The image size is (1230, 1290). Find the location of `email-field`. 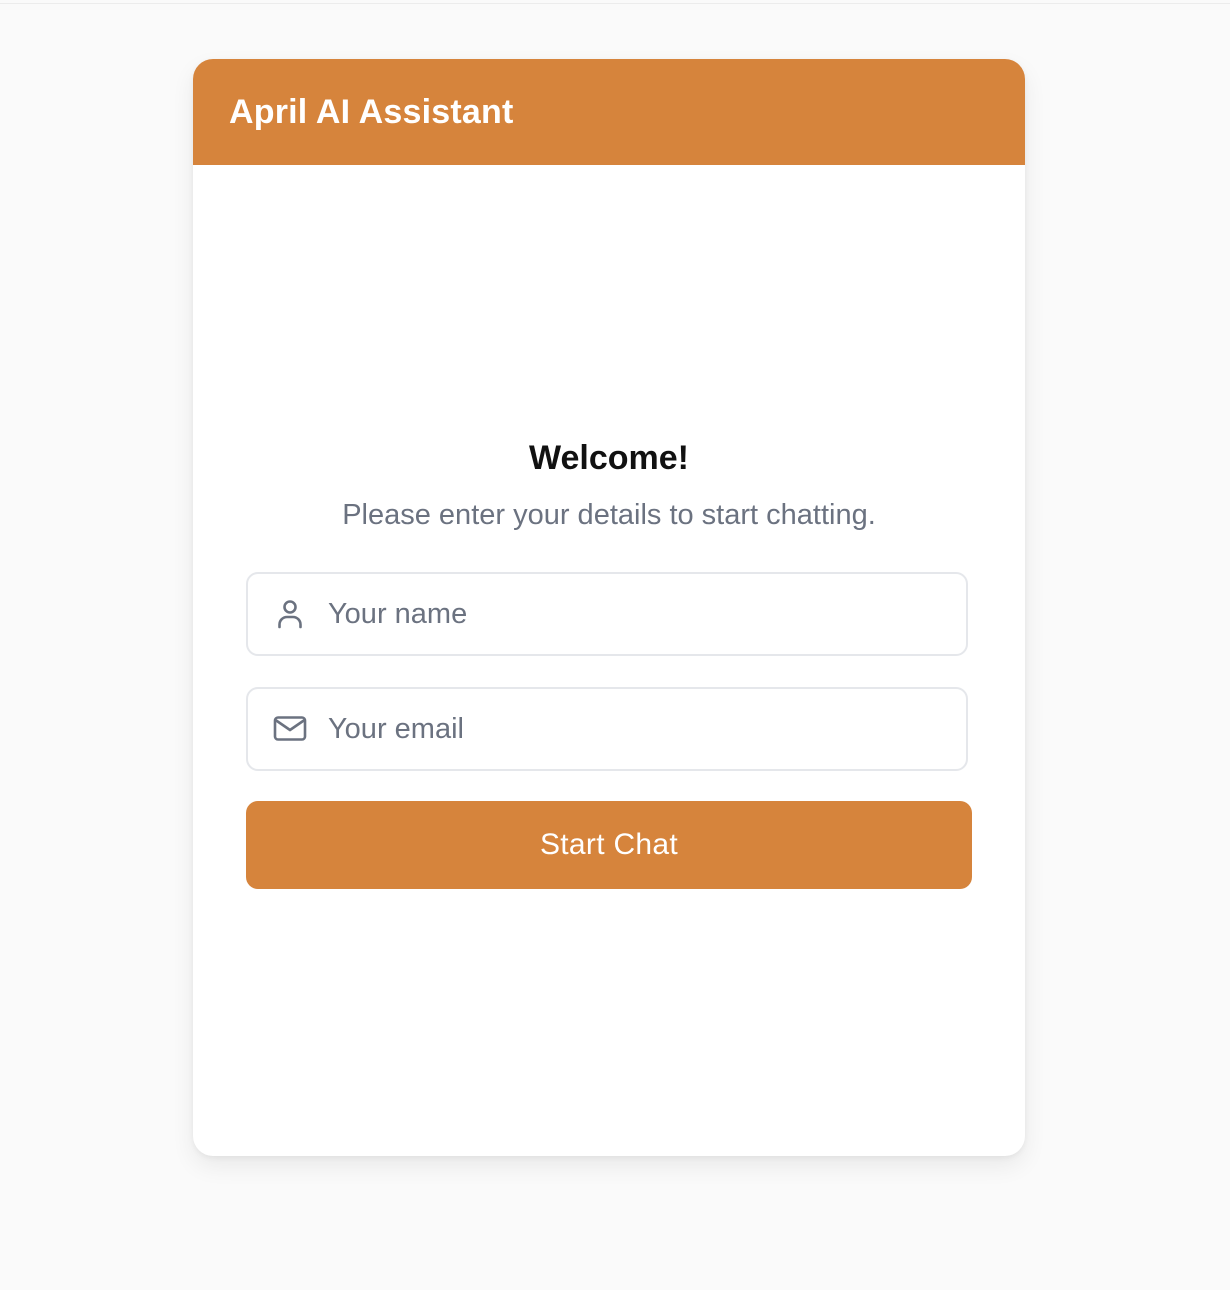

email-field is located at coordinates (607, 729).